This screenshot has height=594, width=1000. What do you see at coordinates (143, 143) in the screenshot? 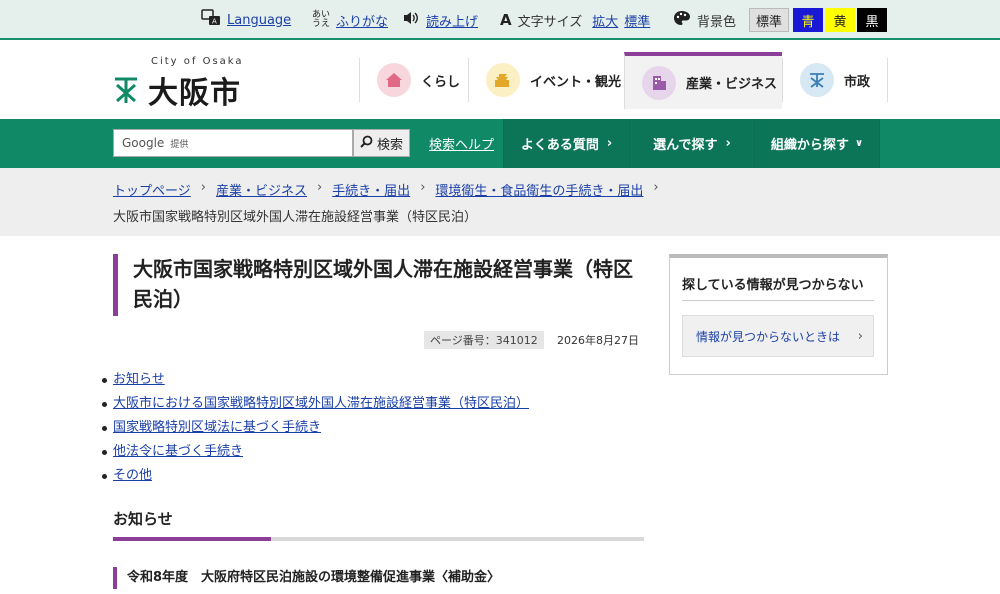
I see `search-brand: Google` at bounding box center [143, 143].